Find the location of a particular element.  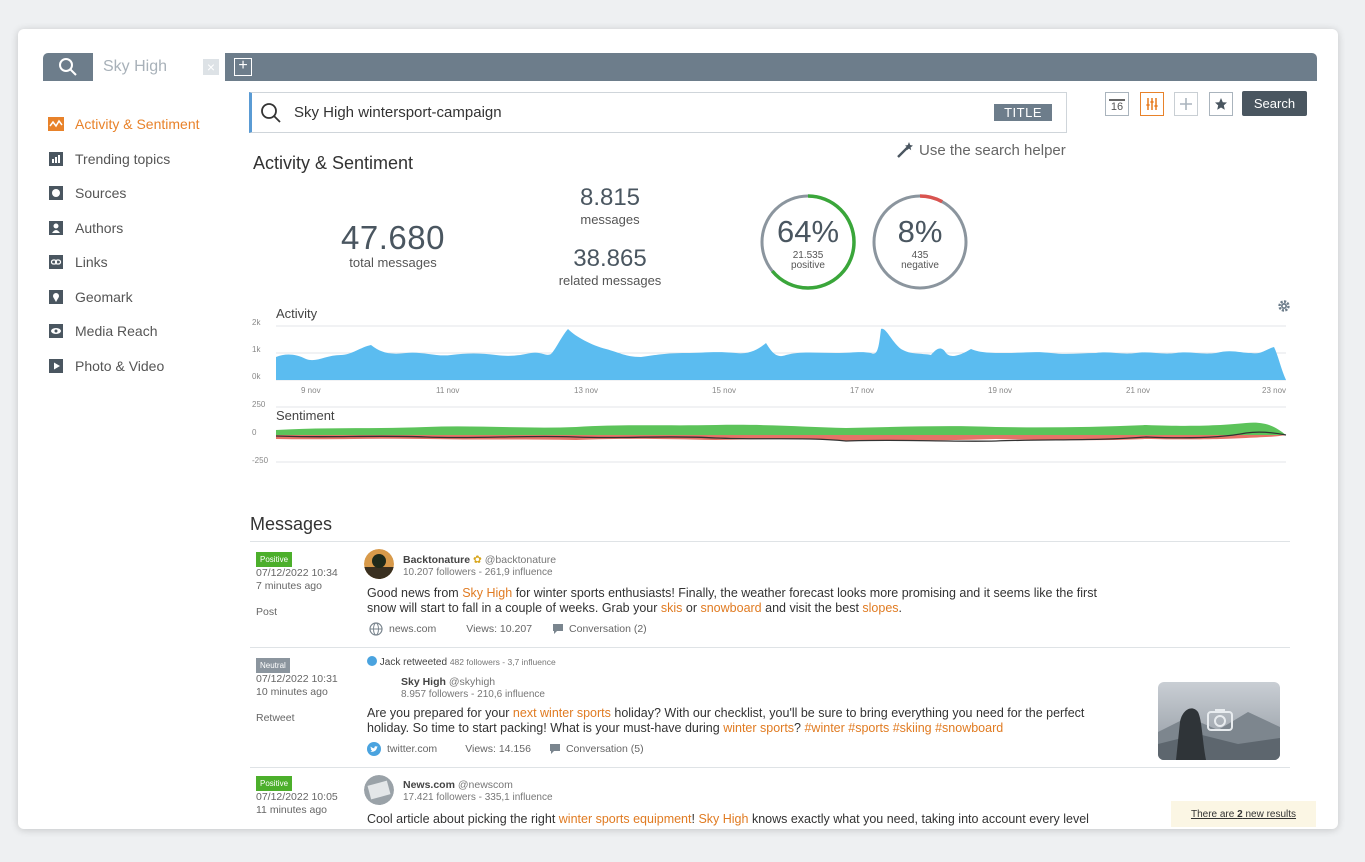

y-tick-label: 2k is located at coordinates (256, 322).